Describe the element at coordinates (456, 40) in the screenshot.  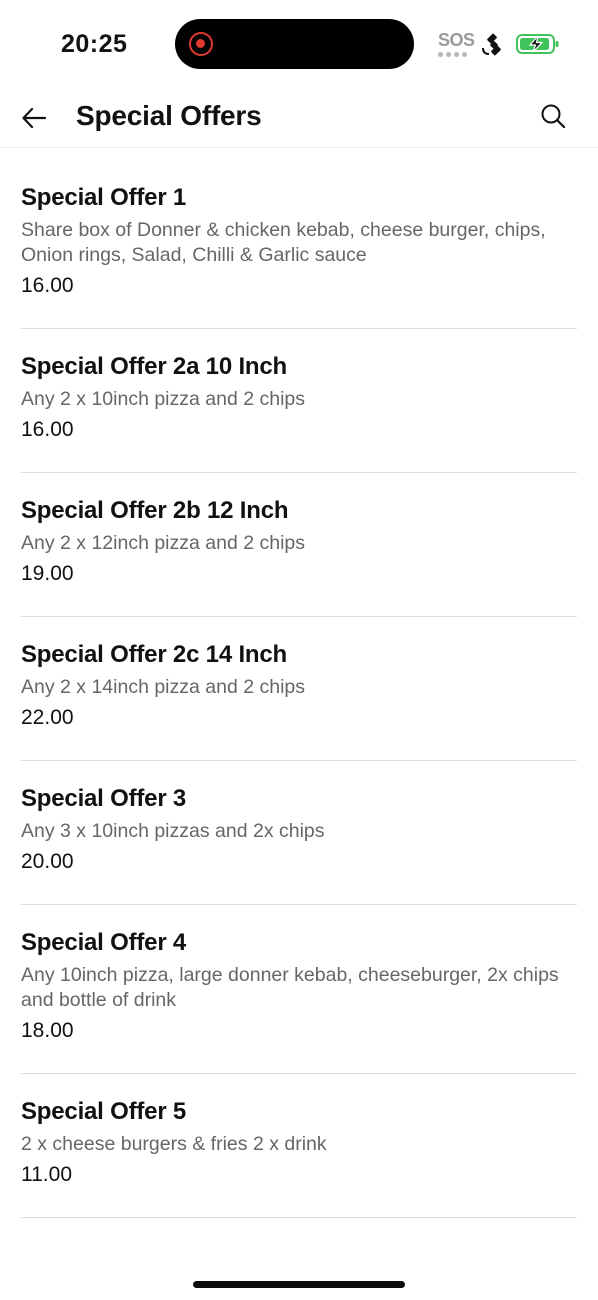
I see `sos-label: SOS` at that location.